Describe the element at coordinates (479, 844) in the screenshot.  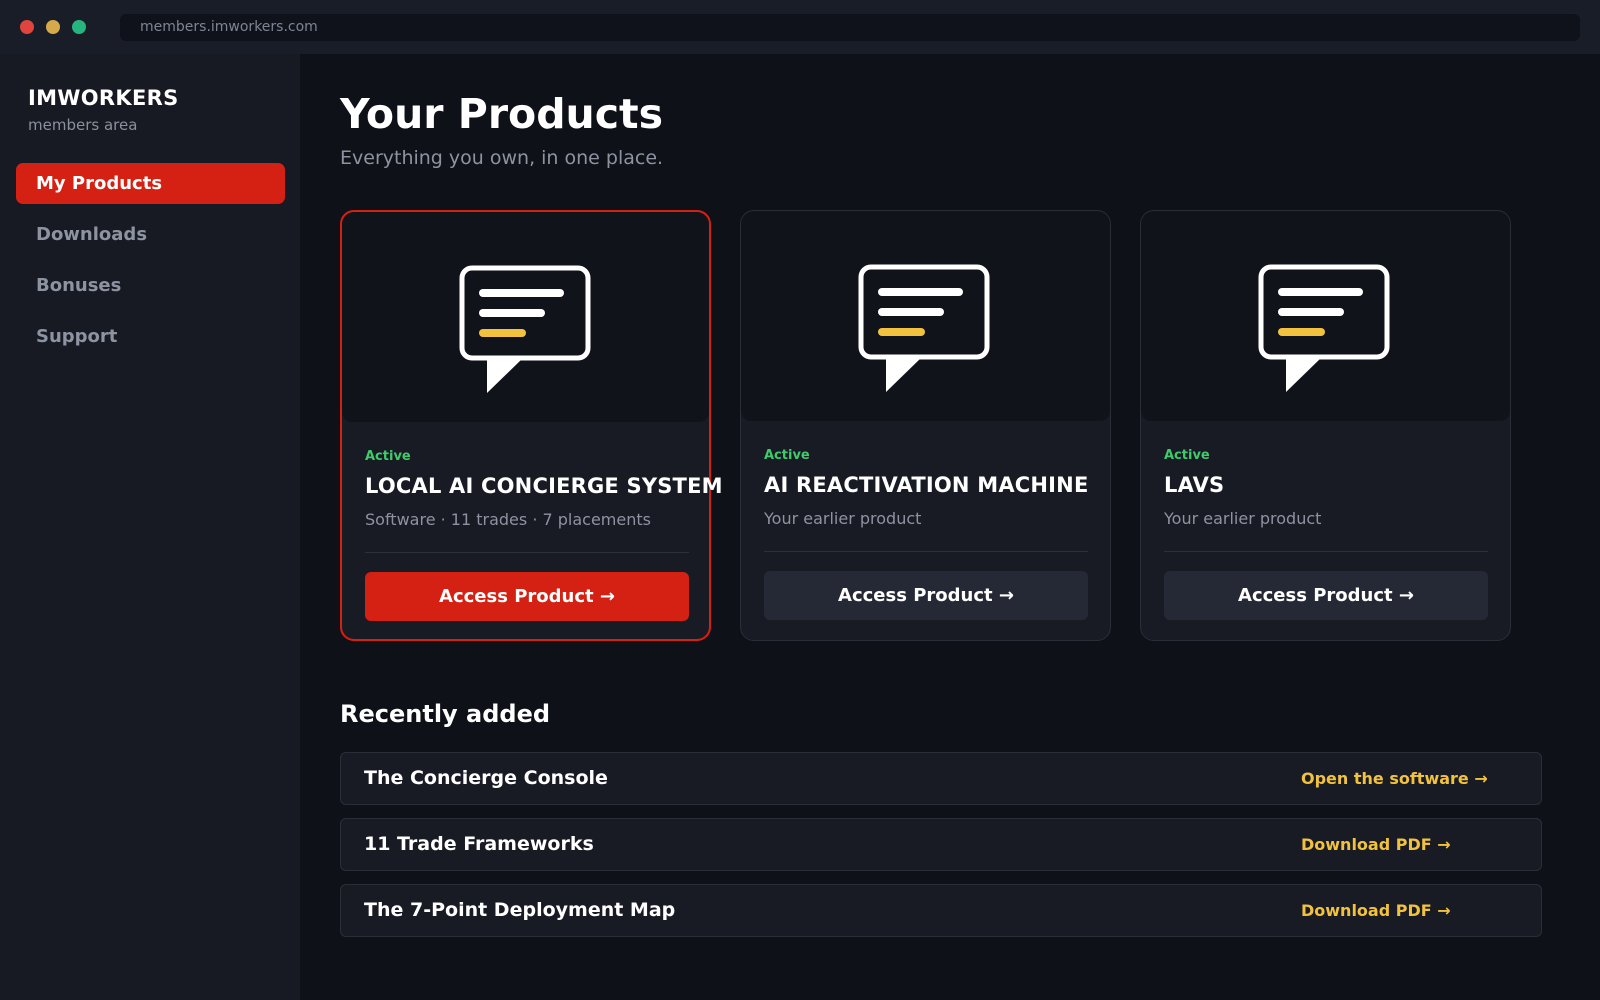
I see `list-item-title: 11 Trade Frameworks` at that location.